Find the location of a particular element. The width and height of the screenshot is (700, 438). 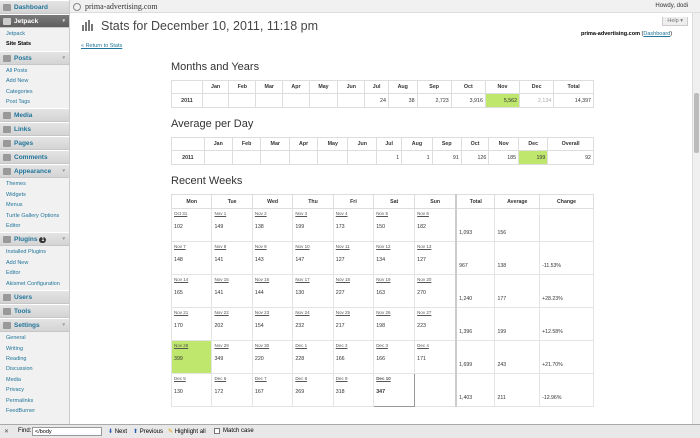

day-date-link: Nov 24 is located at coordinates (312, 316).